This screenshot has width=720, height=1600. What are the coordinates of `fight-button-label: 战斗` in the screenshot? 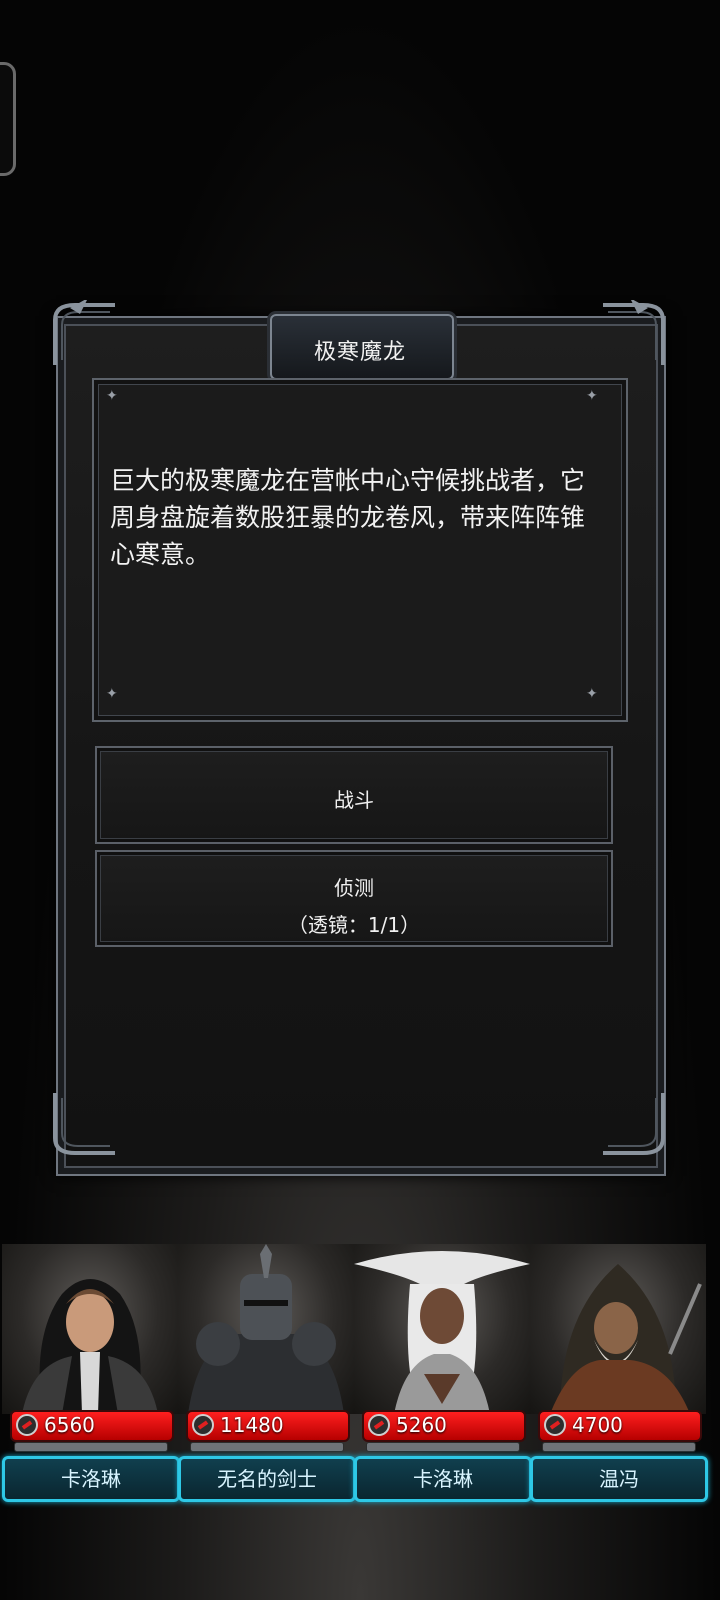 It's located at (354, 800).